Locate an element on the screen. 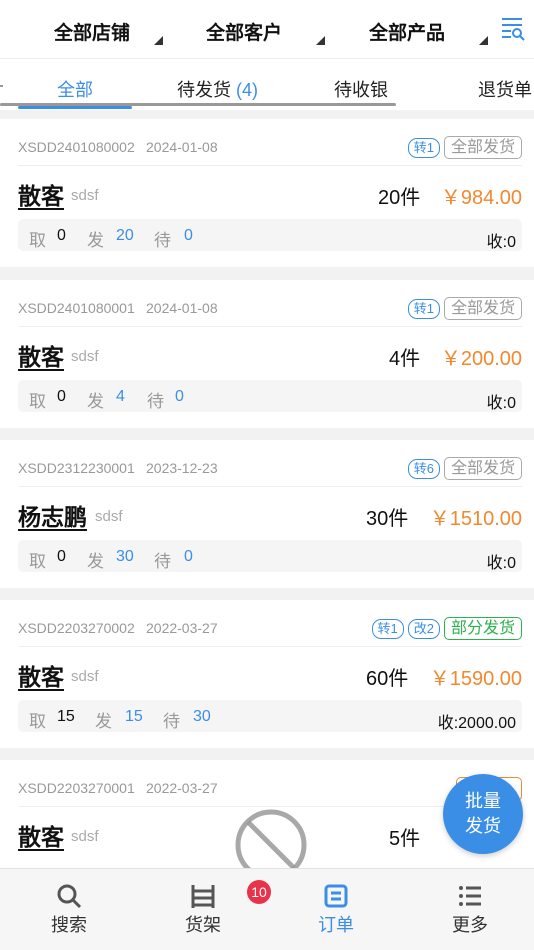  nav-more-label: 更多 is located at coordinates (470, 925).